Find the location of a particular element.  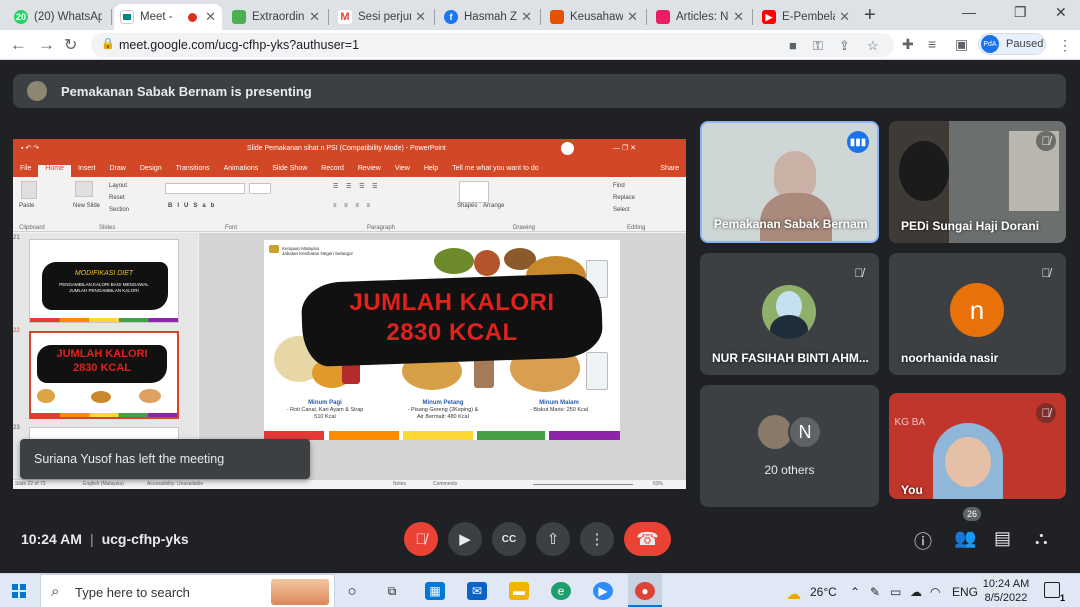

media-icon: ≡ is located at coordinates (932, 44).